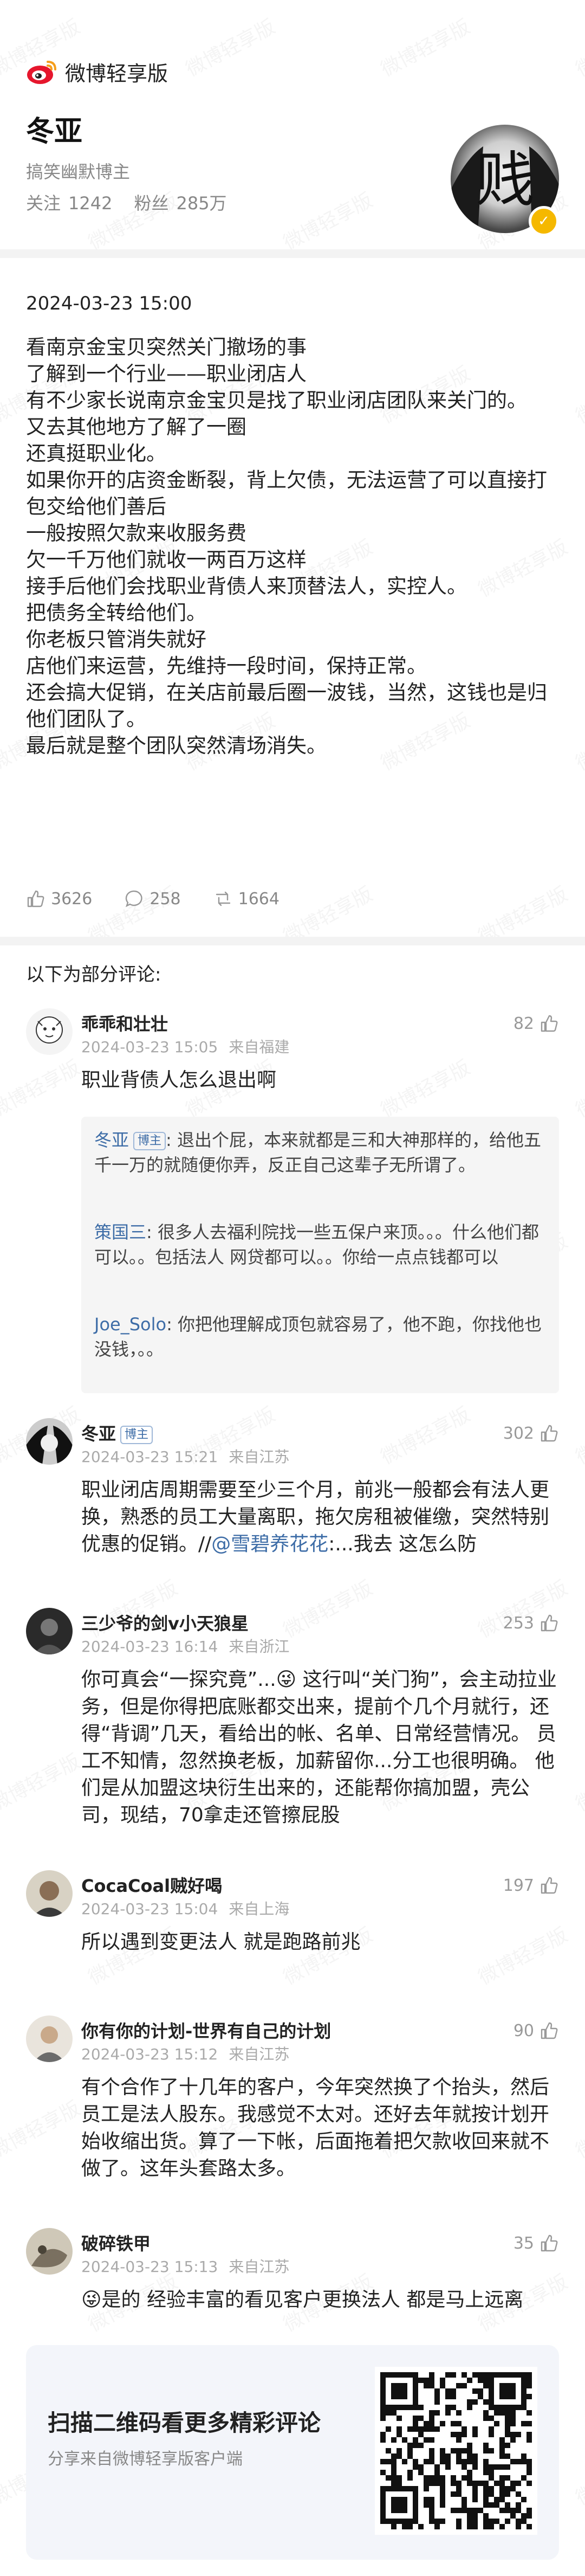  I want to click on qr-card-subtitle: 分享来自微博轻享版客户端, so click(145, 2459).